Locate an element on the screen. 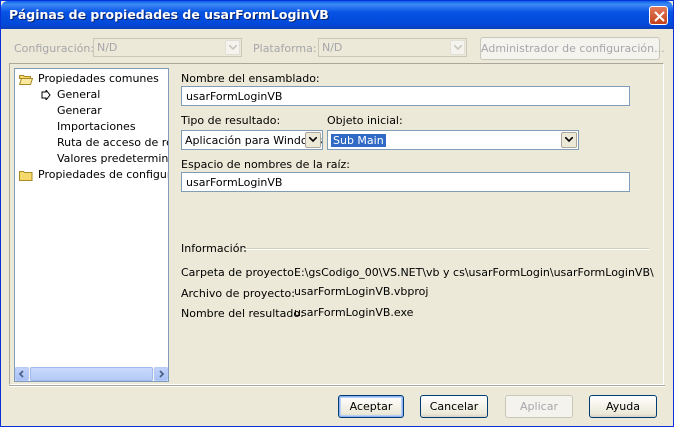 This screenshot has width=674, height=427. tree-item-importaciones: Importaciones is located at coordinates (96, 127).